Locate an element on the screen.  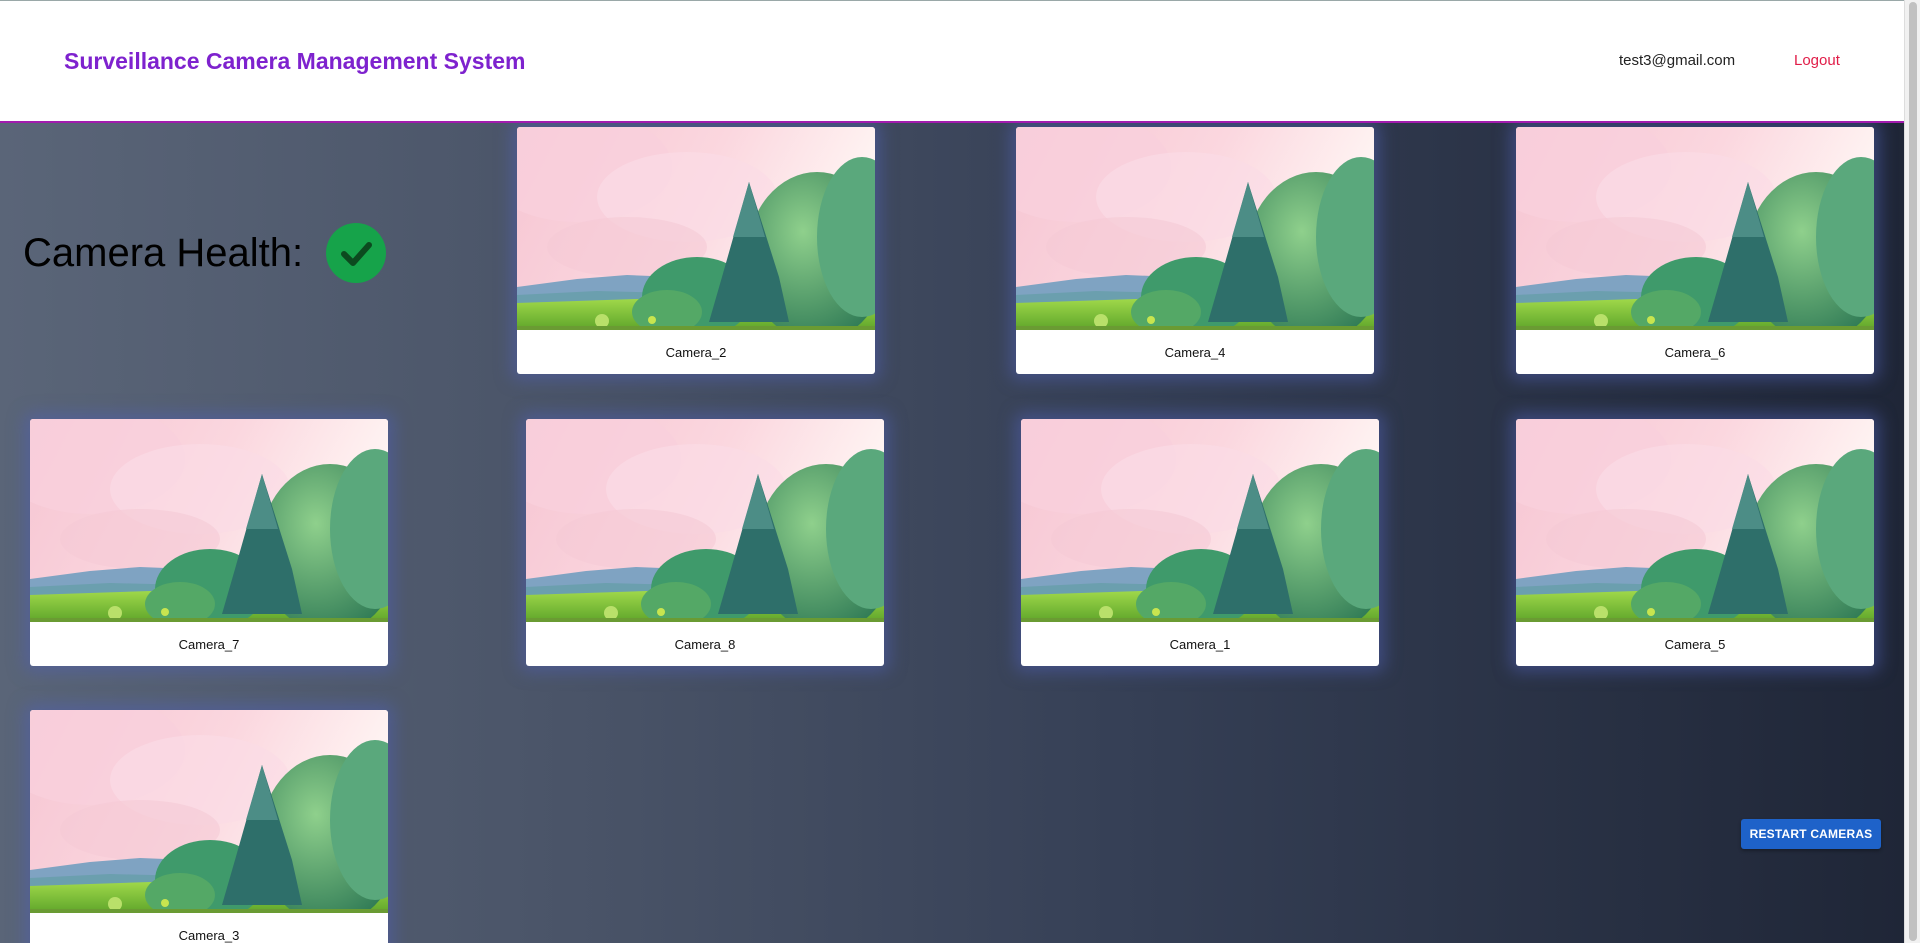
logout-link: Logout is located at coordinates (1817, 60).